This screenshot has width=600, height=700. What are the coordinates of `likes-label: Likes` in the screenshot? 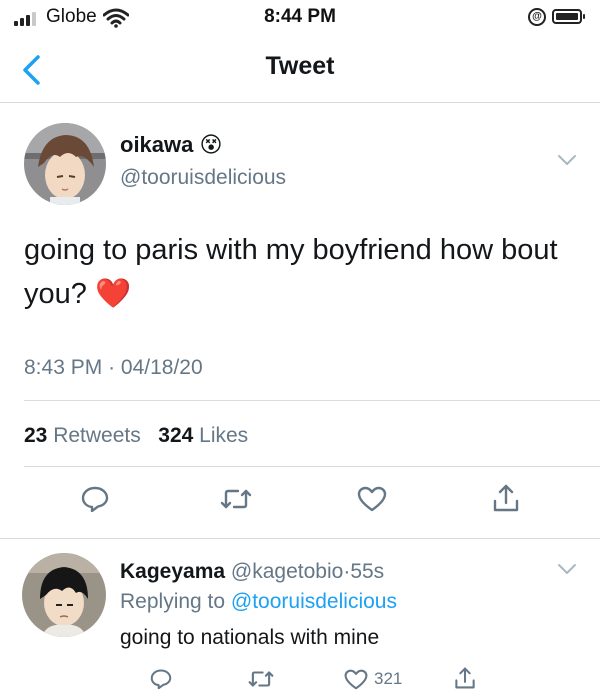 It's located at (224, 435).